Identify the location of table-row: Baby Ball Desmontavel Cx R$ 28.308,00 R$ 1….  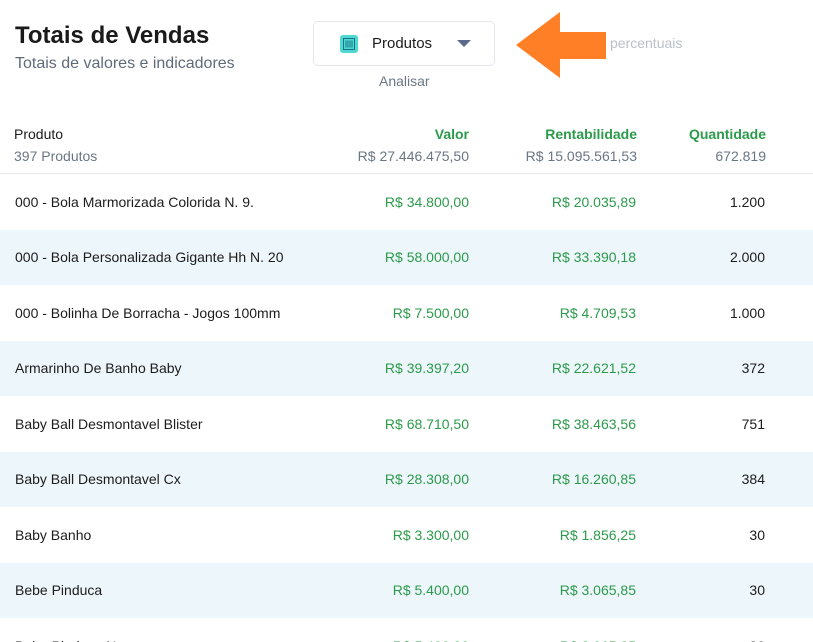
(406, 479).